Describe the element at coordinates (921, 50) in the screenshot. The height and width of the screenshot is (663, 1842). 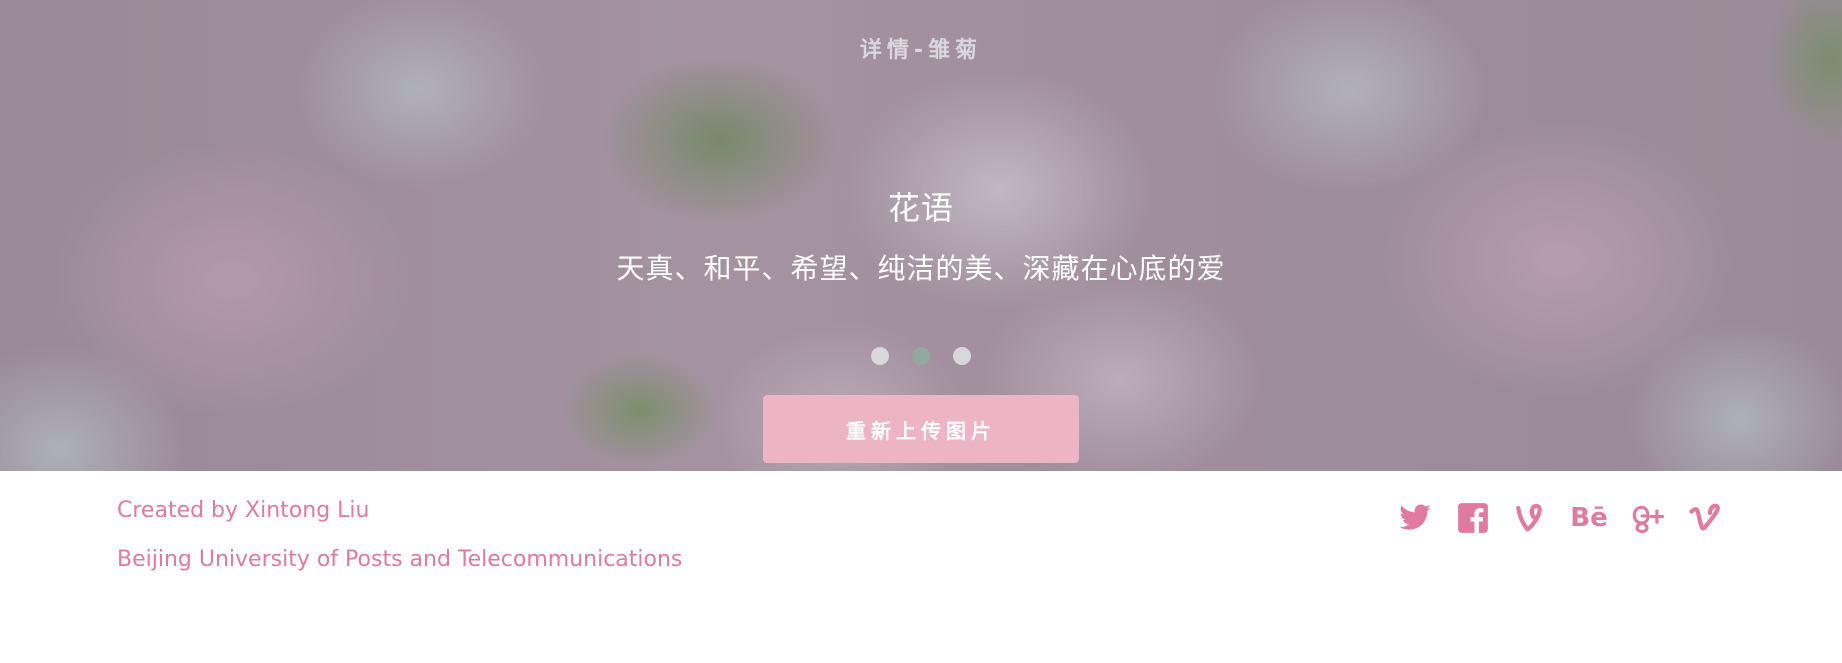
I see `page-title: 详情-雏菊` at that location.